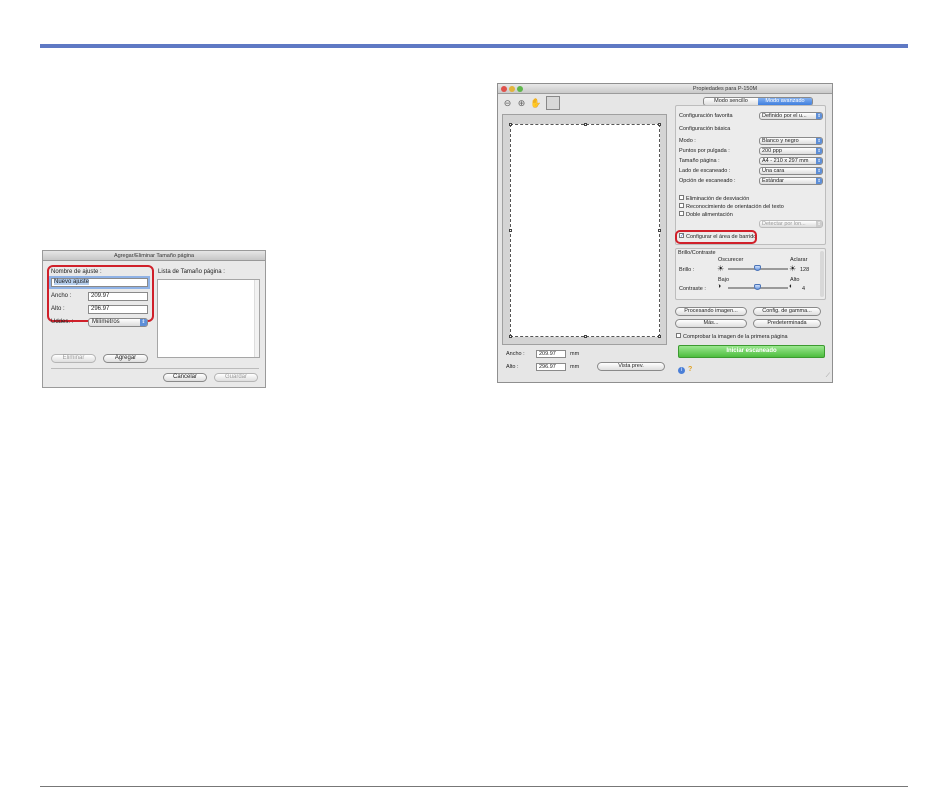  I want to click on contrast-value: 4, so click(804, 289).